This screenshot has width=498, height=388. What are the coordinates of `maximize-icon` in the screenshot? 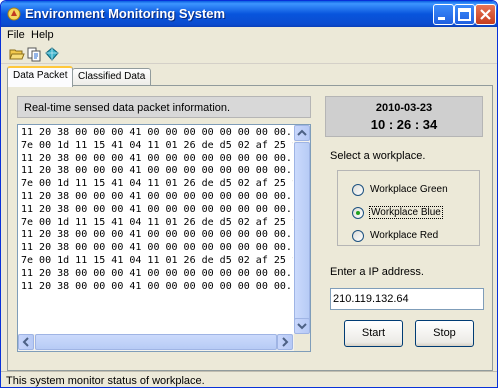 It's located at (464, 14).